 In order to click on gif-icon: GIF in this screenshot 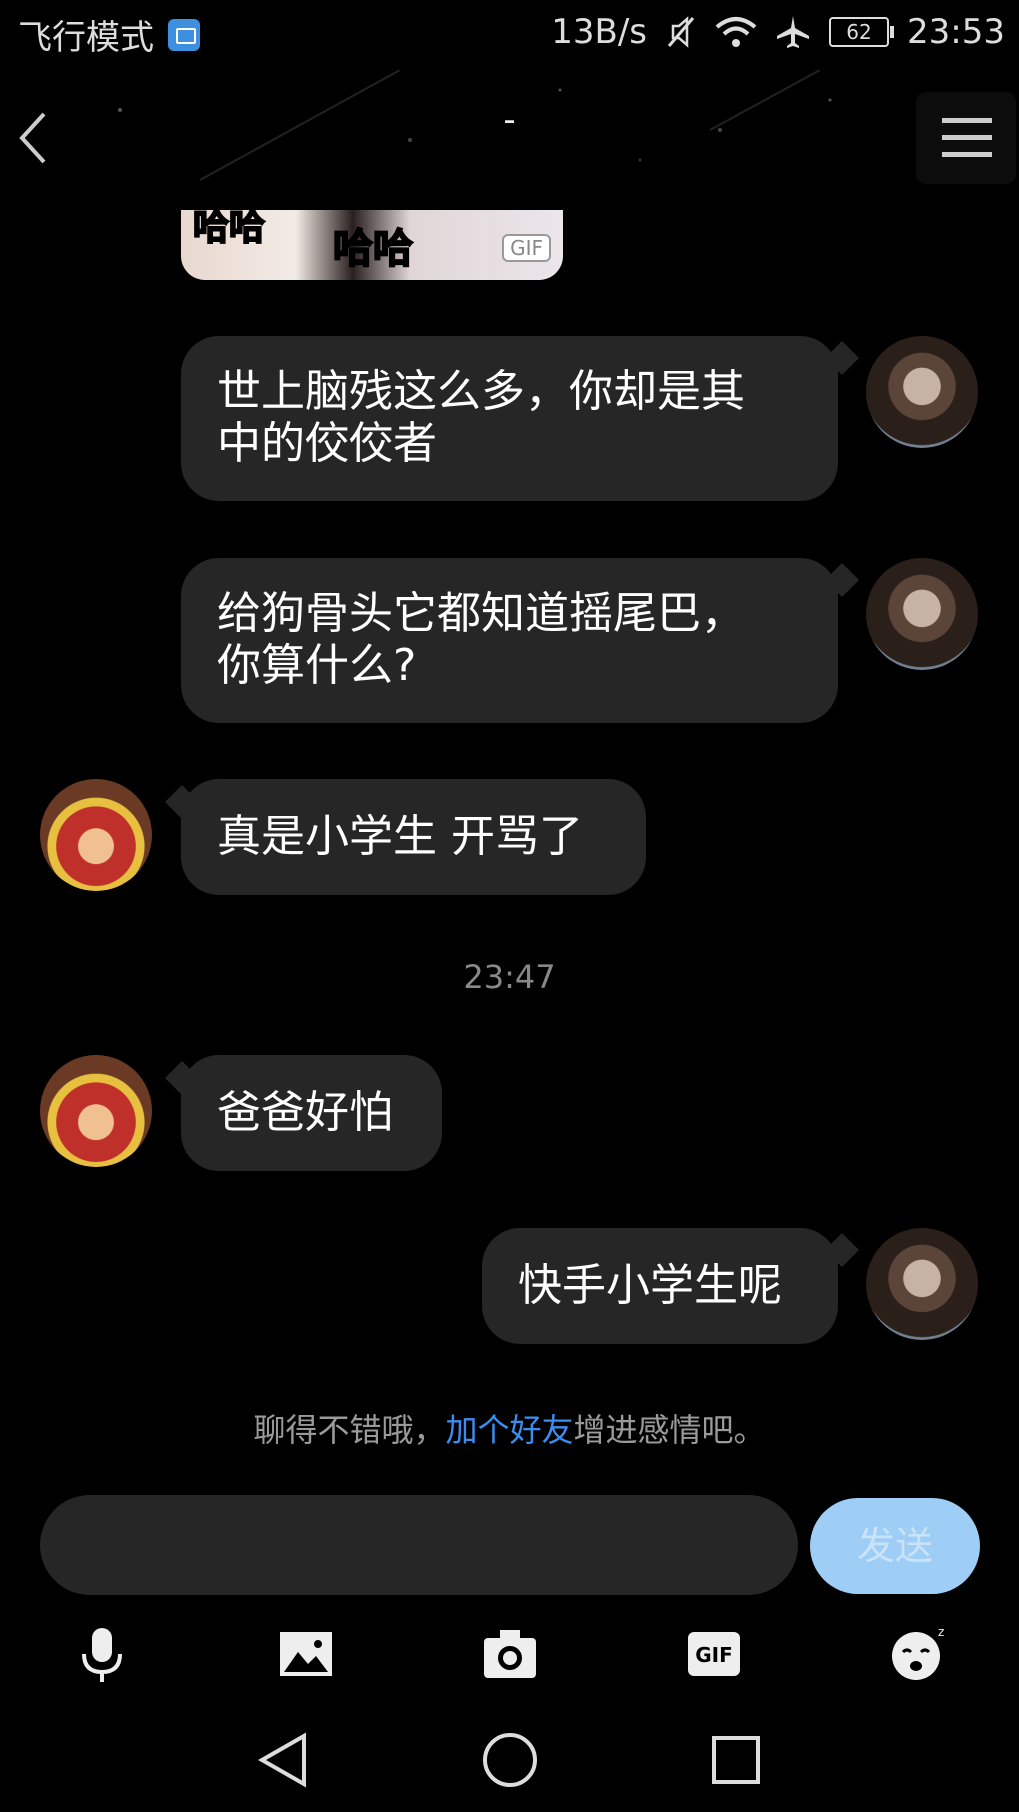, I will do `click(714, 1654)`.